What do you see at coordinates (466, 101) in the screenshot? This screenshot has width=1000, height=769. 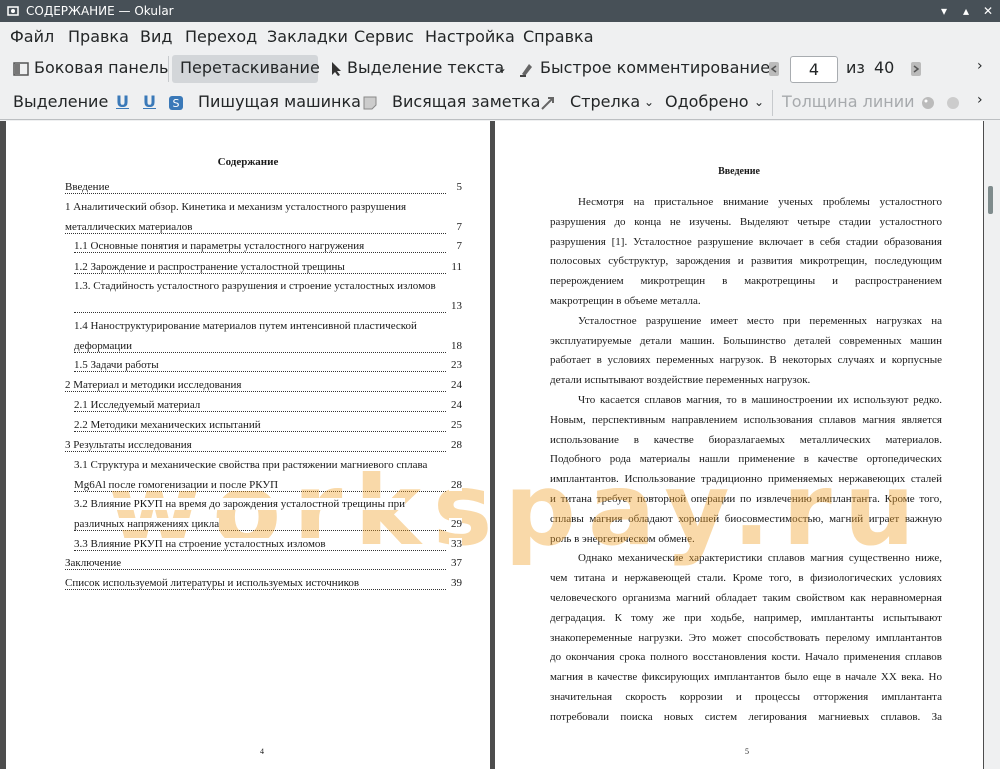 I see `sticky-note-button: Висящая заметка` at bounding box center [466, 101].